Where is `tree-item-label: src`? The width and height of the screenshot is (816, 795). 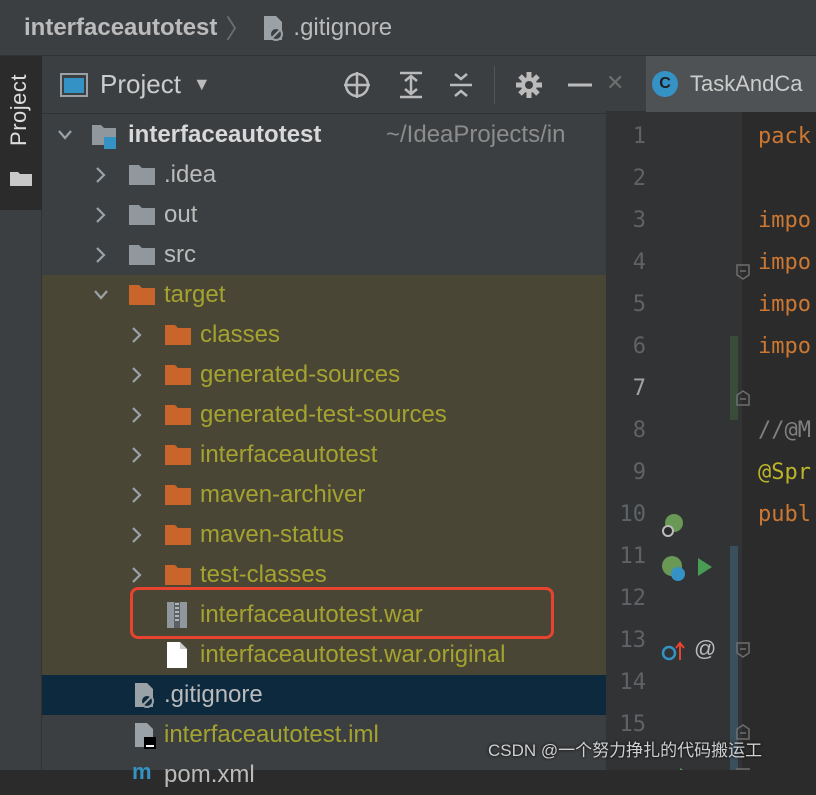
tree-item-label: src is located at coordinates (180, 254).